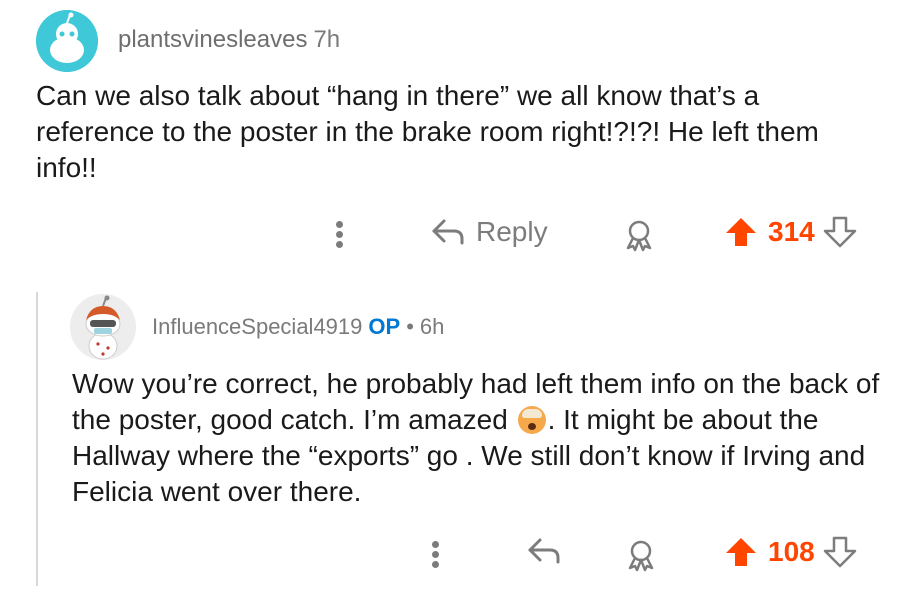  I want to click on username: plantsvinesleaves, so click(212, 39).